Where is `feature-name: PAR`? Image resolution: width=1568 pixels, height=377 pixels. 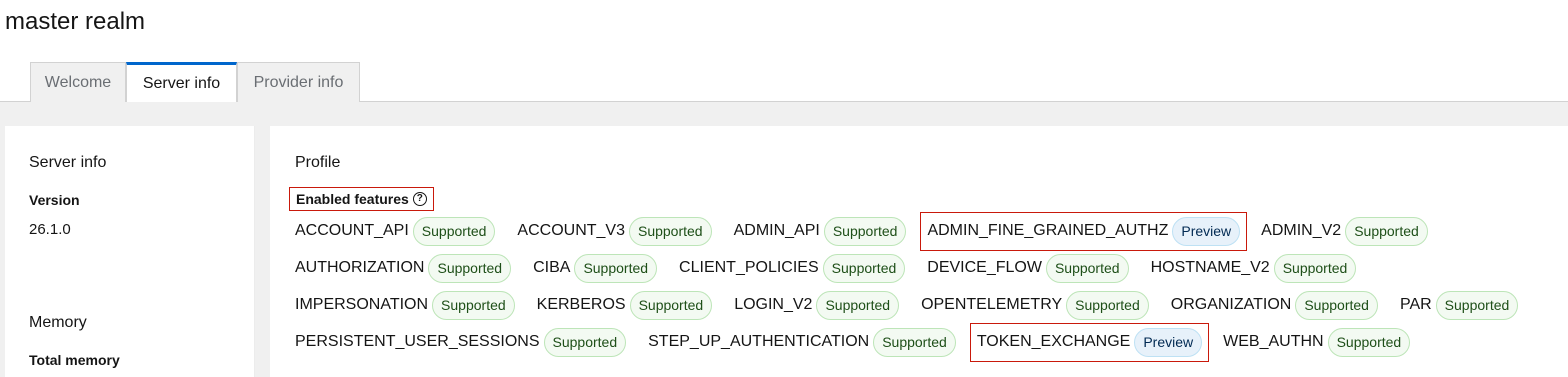
feature-name: PAR is located at coordinates (1415, 304).